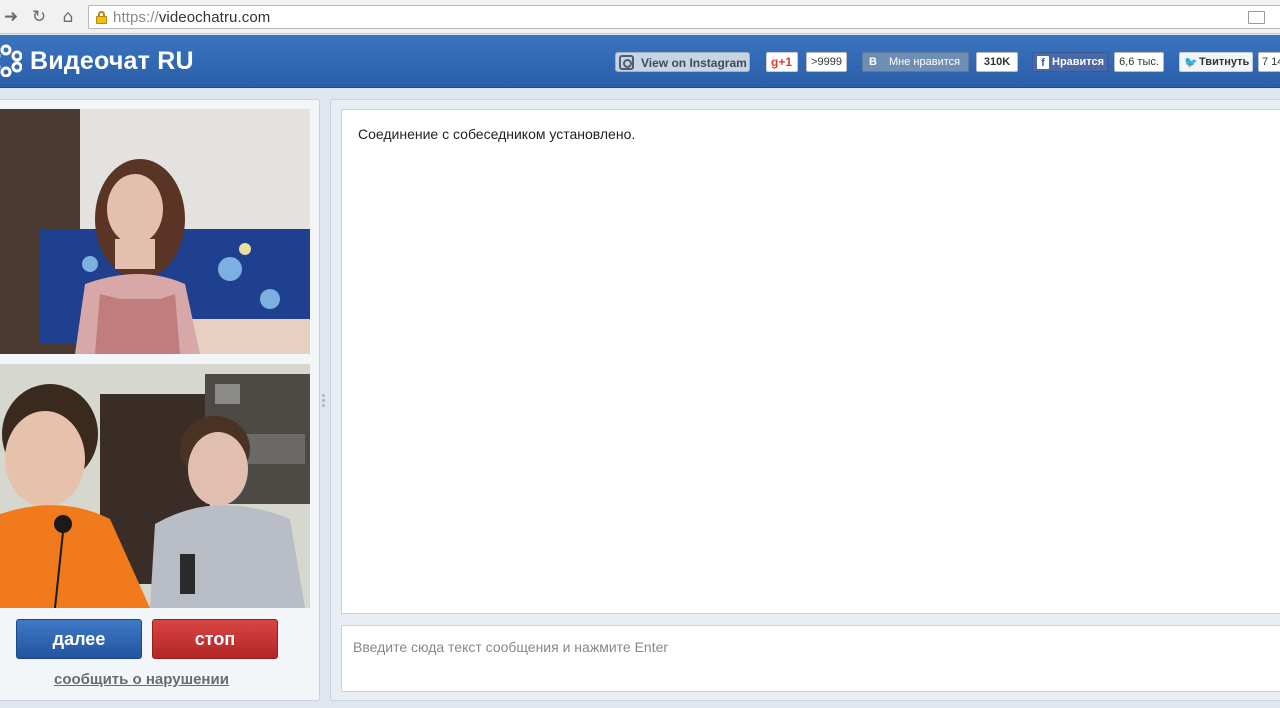  Describe the element at coordinates (68, 17) in the screenshot. I see `home-icon: ⌂` at that location.